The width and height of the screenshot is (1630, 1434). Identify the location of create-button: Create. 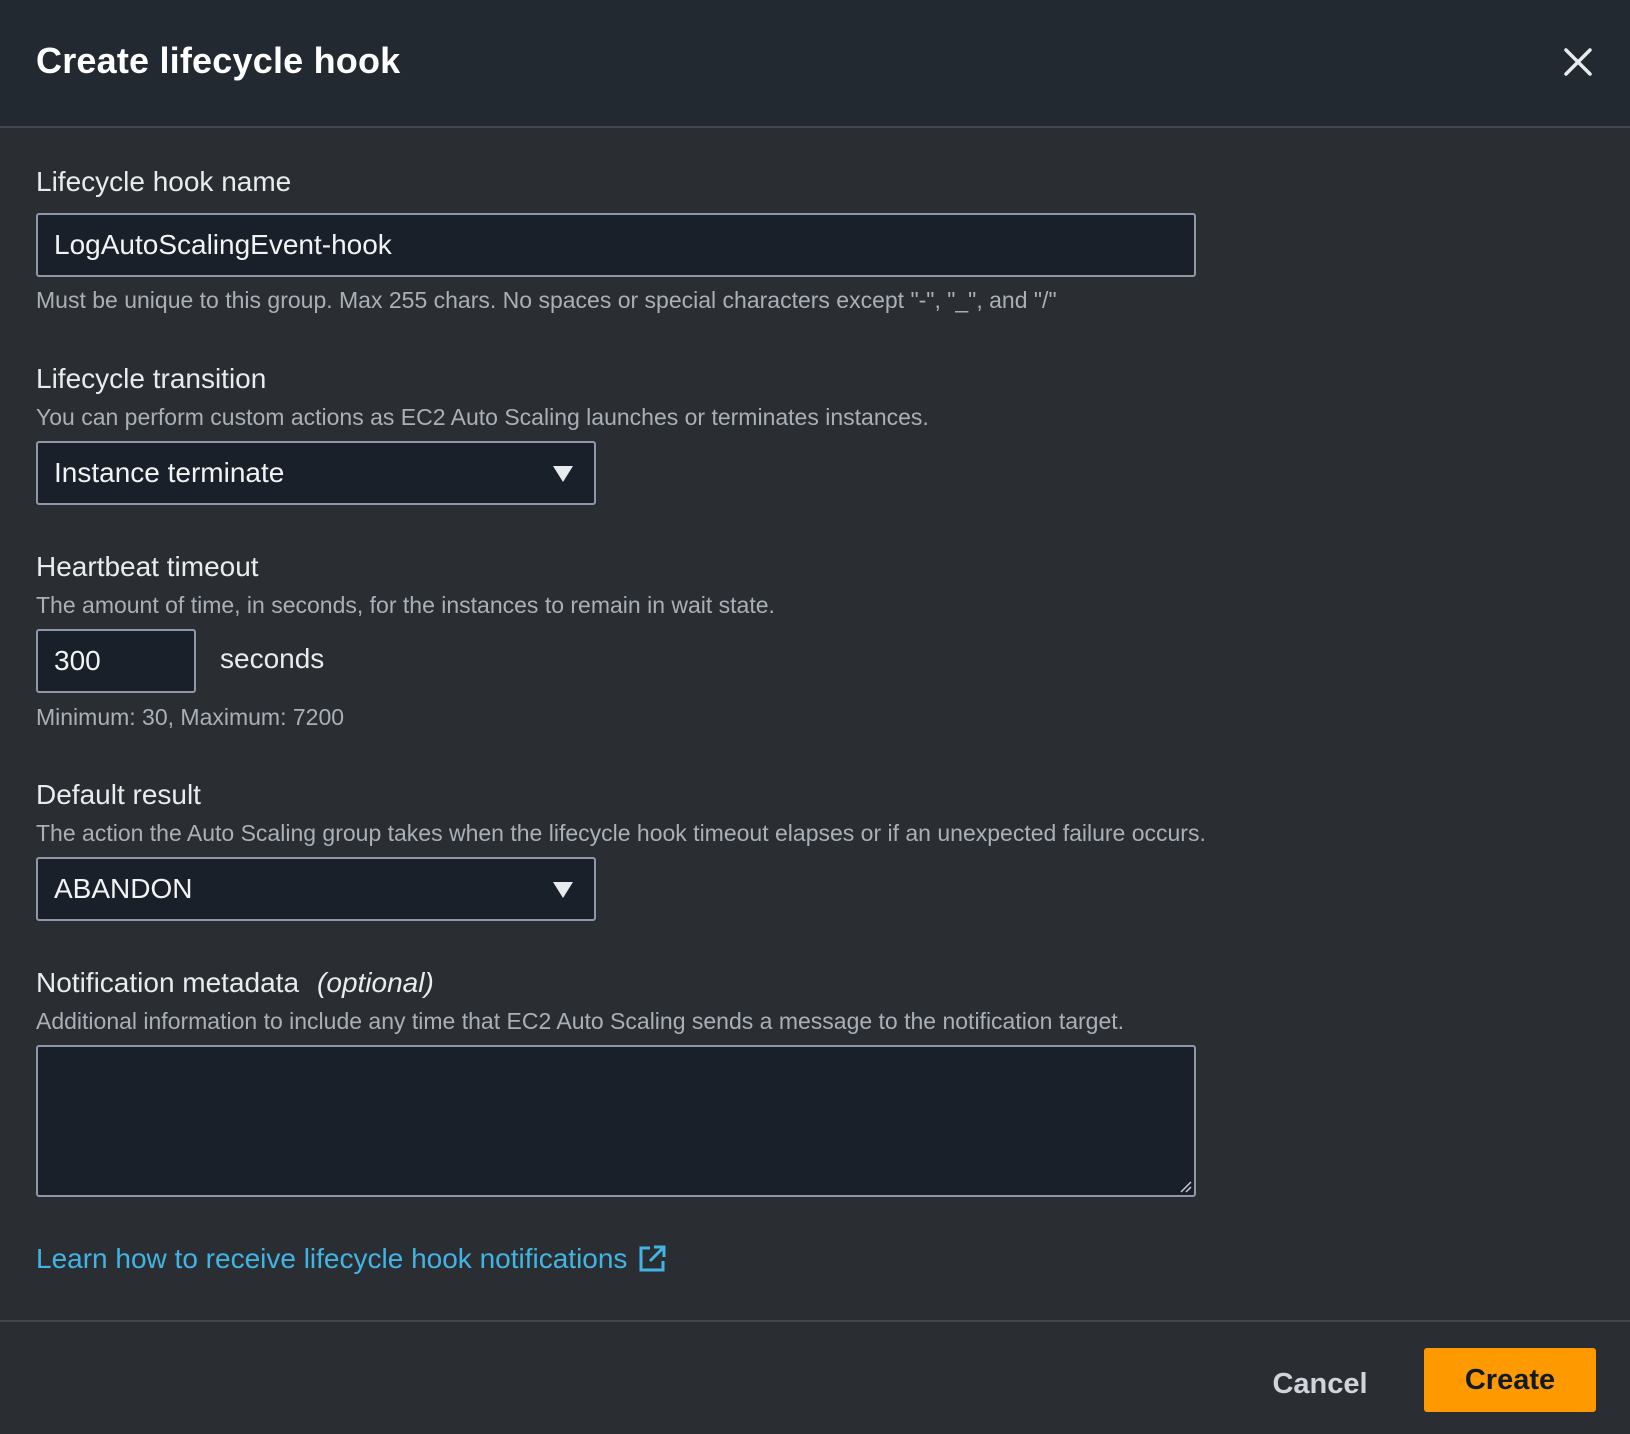
(1510, 1380).